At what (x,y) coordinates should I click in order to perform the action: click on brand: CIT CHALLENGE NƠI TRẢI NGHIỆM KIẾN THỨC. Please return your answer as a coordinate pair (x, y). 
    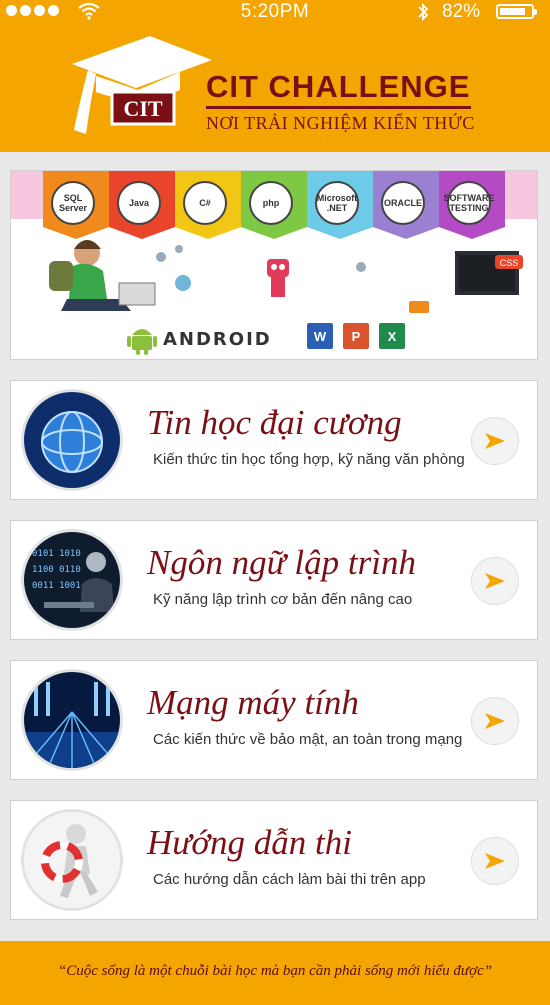
    Looking at the image, I should click on (340, 102).